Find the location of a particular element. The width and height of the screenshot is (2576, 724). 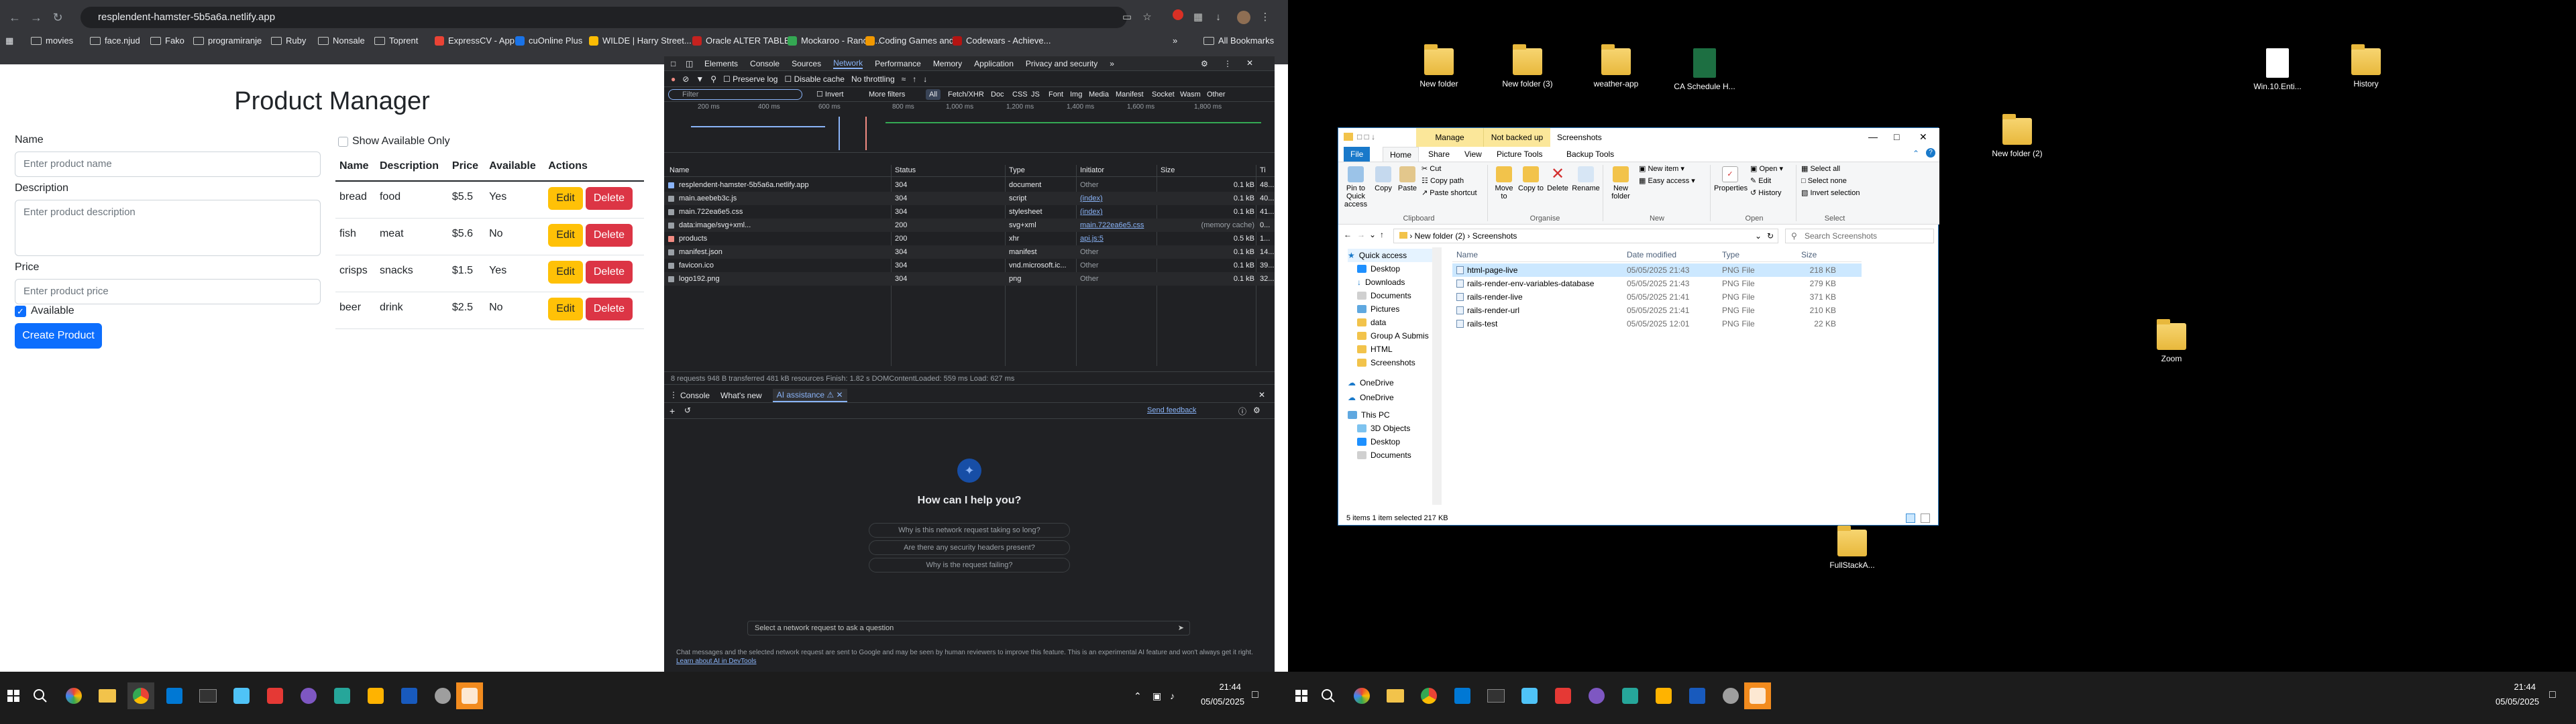

easy-access-button: ▦ Easy access ▾ is located at coordinates (1667, 181).